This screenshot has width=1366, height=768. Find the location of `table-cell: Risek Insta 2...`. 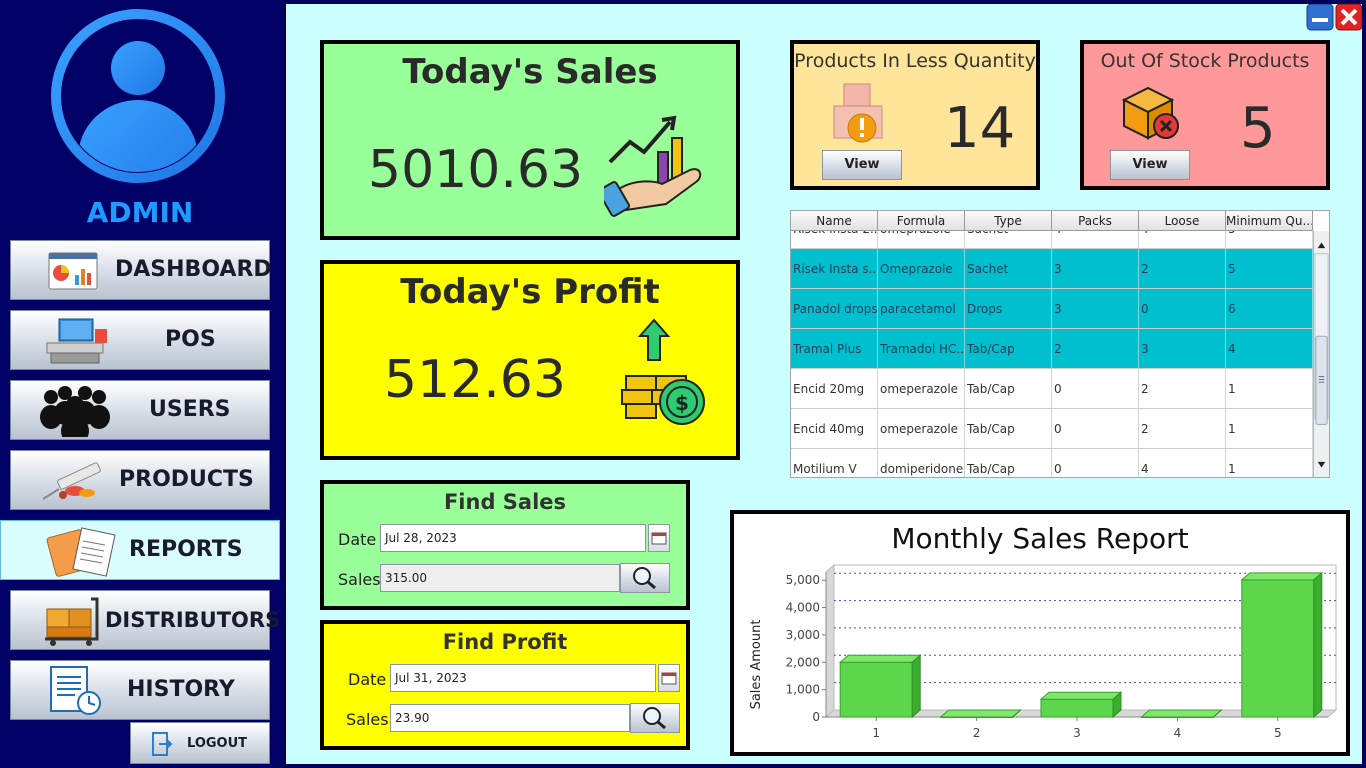

table-cell: Risek Insta 2... is located at coordinates (834, 239).